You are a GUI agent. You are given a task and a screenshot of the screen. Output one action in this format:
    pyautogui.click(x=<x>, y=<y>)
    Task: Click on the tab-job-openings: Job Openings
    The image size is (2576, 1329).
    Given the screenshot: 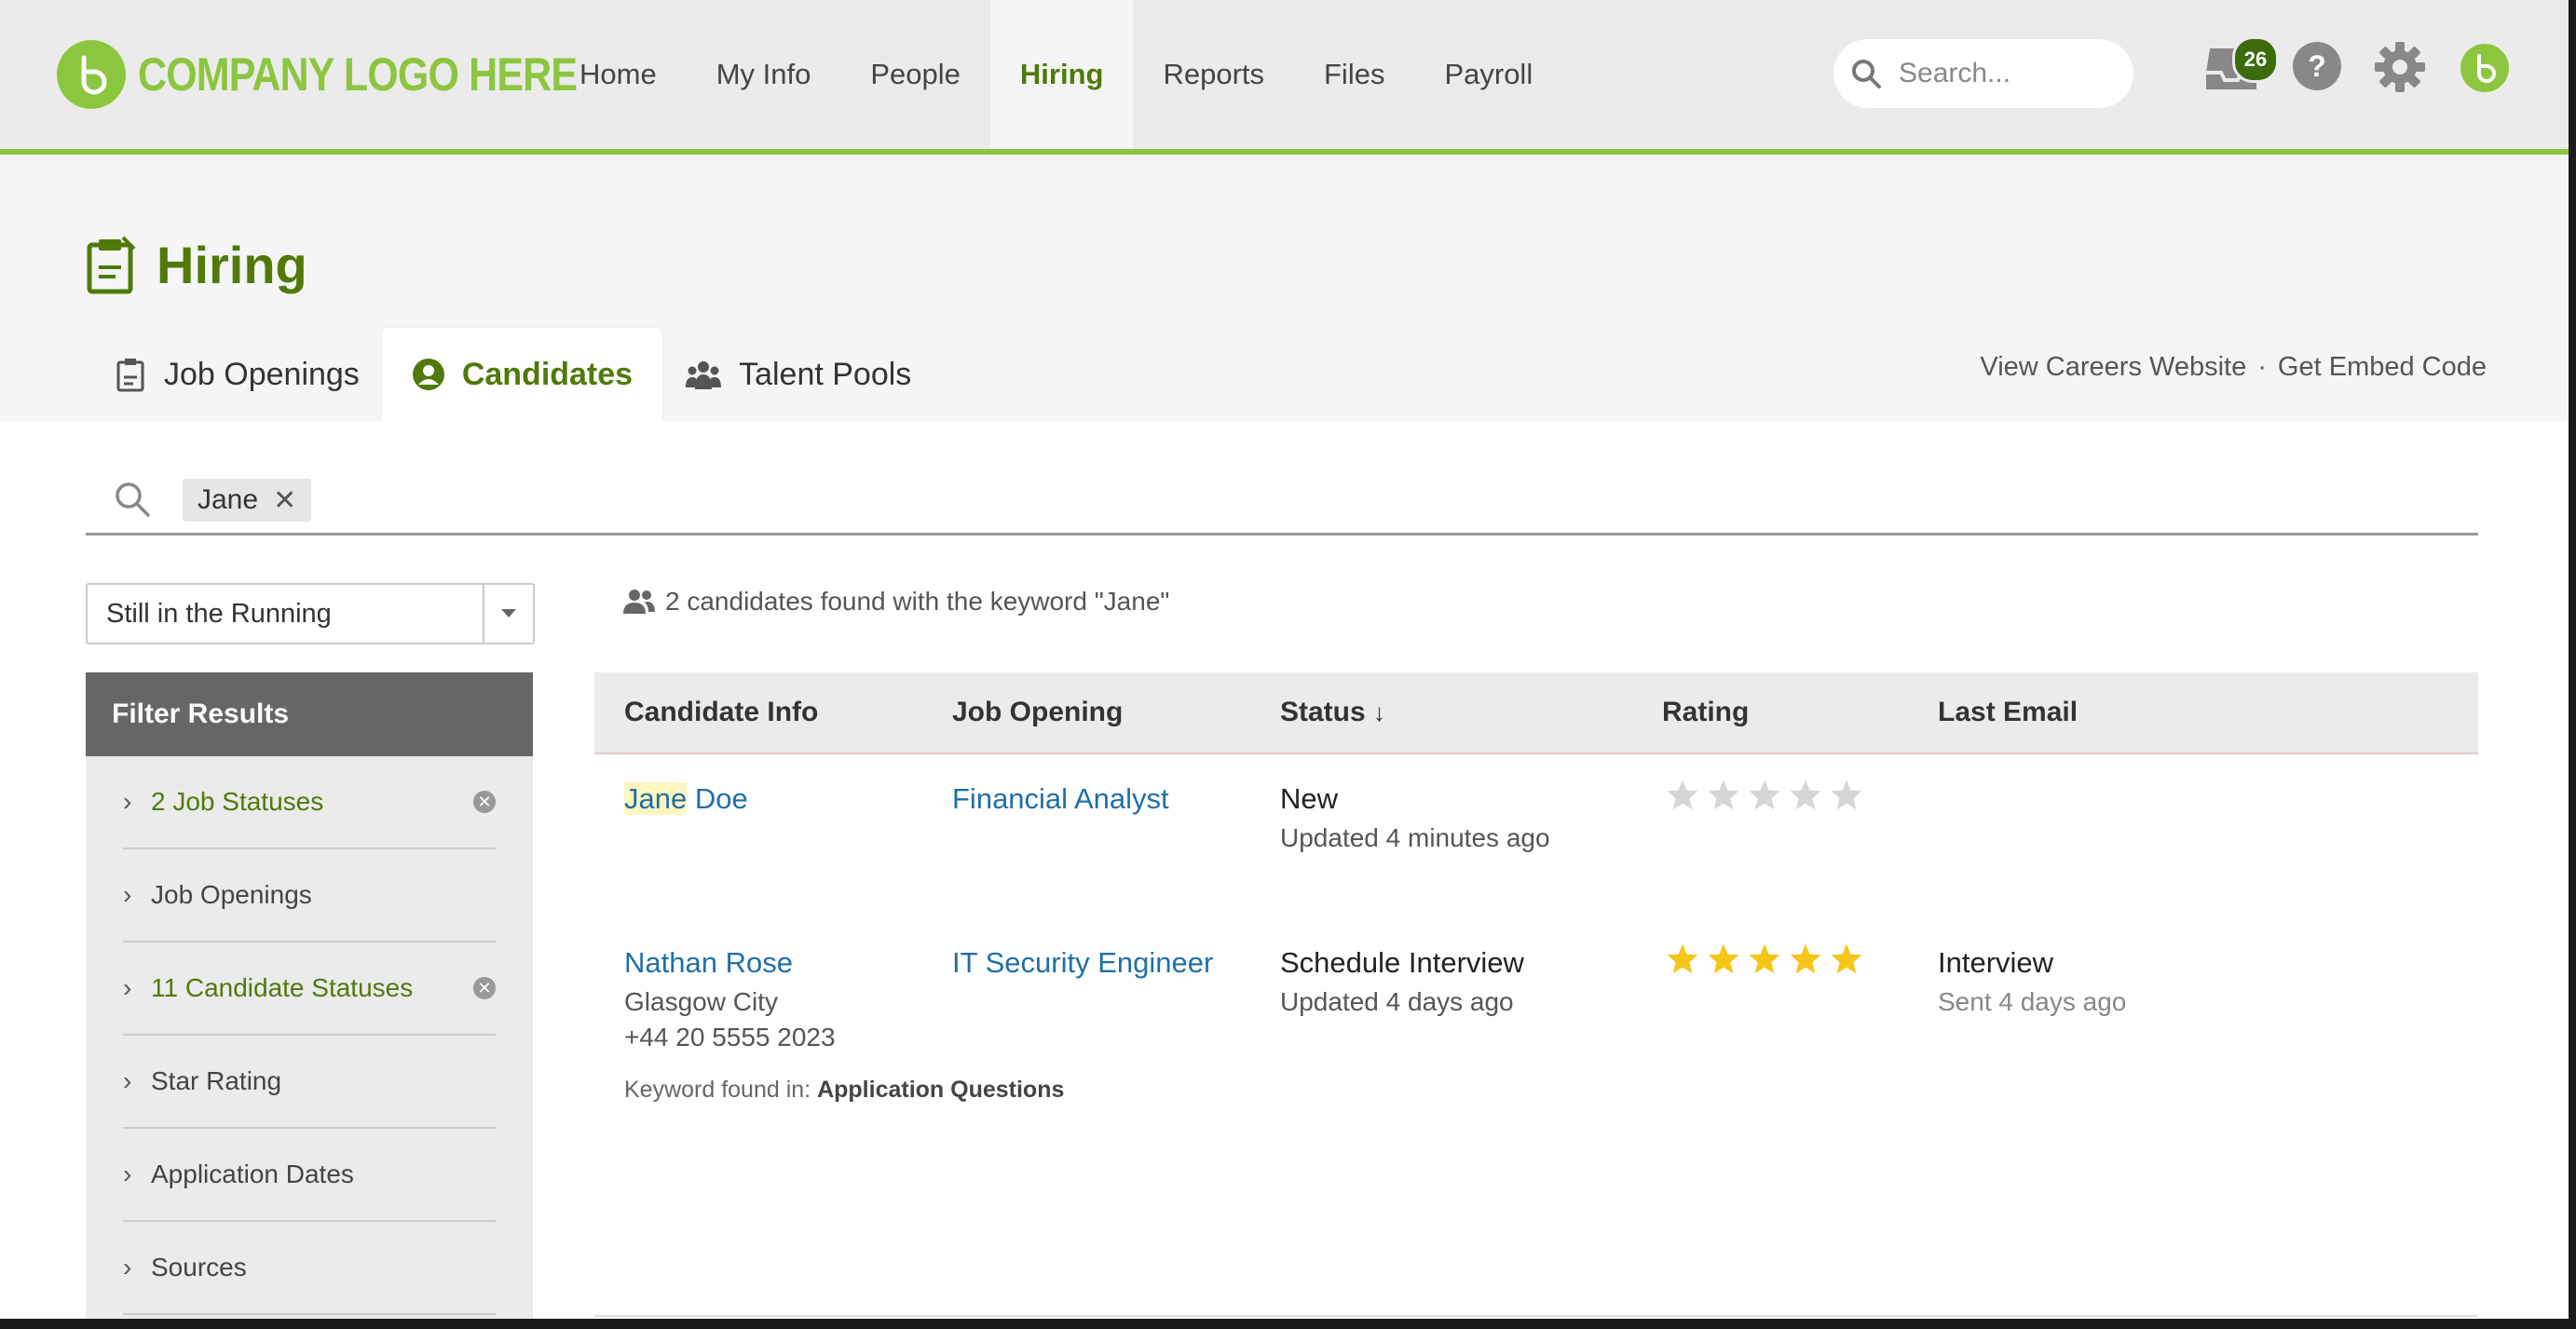 What is the action you would take?
    pyautogui.click(x=237, y=374)
    